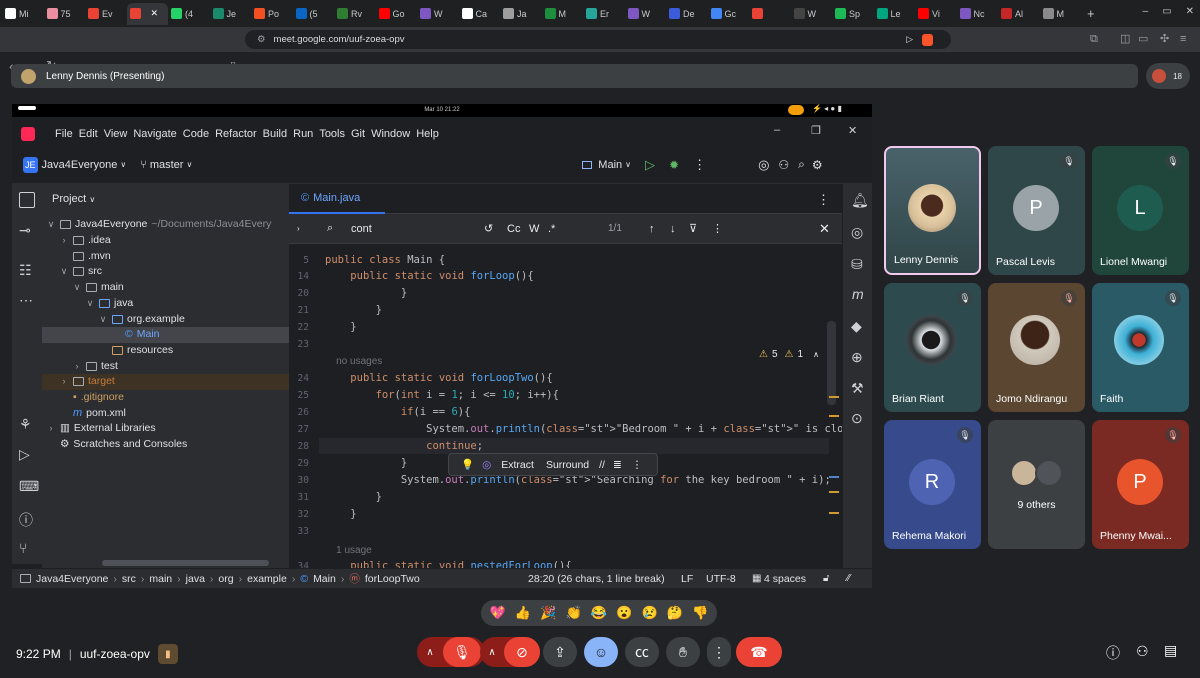 The image size is (1200, 678). I want to click on chat-icon: ▤, so click(1170, 650).